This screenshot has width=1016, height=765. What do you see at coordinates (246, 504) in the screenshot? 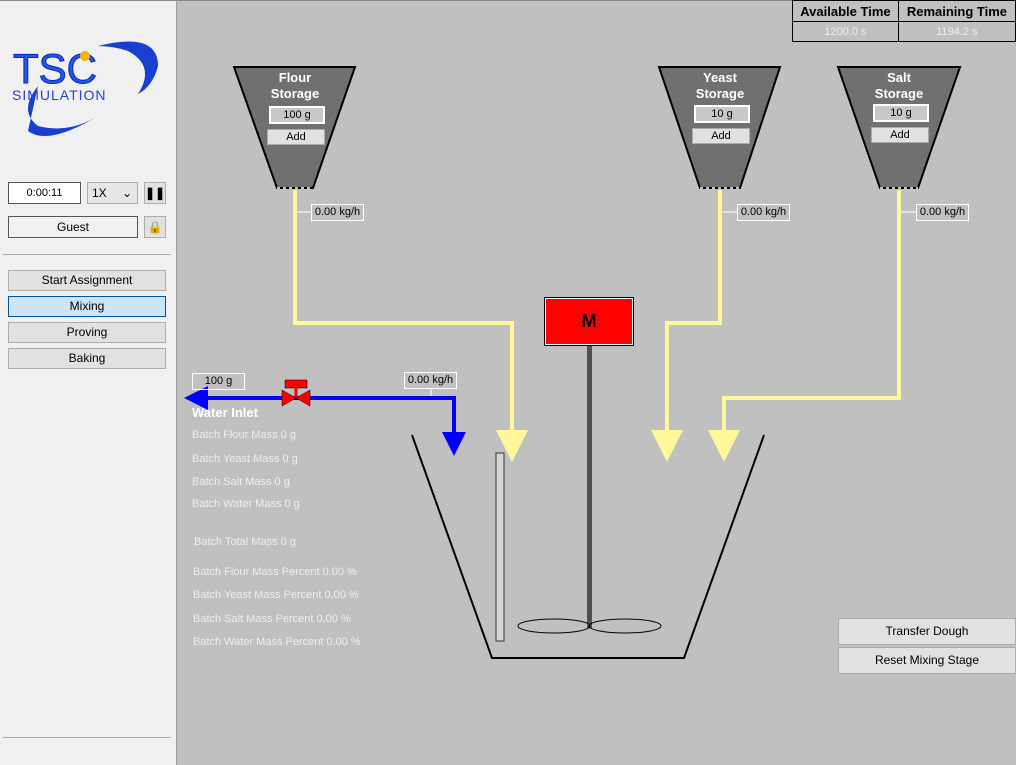
I see `stat-water-mass: Batch Water Mass 0 g` at bounding box center [246, 504].